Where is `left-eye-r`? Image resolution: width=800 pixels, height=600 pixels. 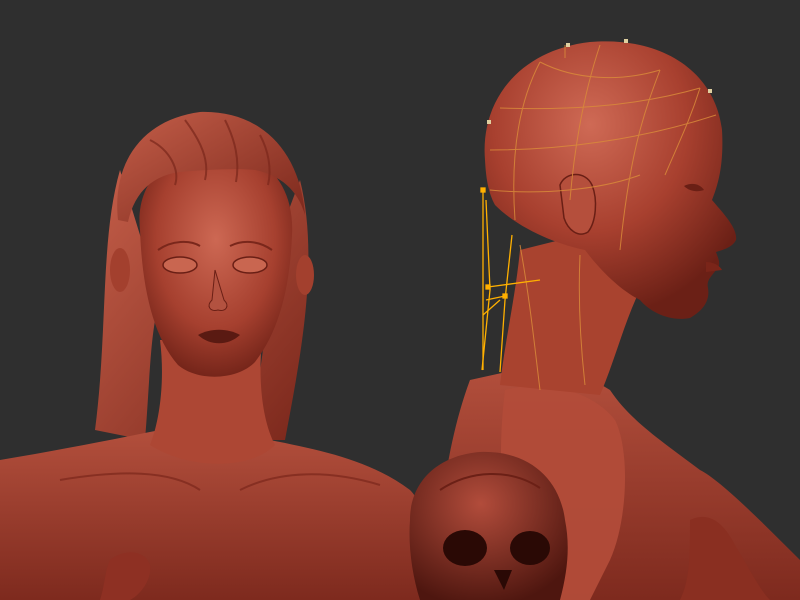
left-eye-r is located at coordinates (250, 265).